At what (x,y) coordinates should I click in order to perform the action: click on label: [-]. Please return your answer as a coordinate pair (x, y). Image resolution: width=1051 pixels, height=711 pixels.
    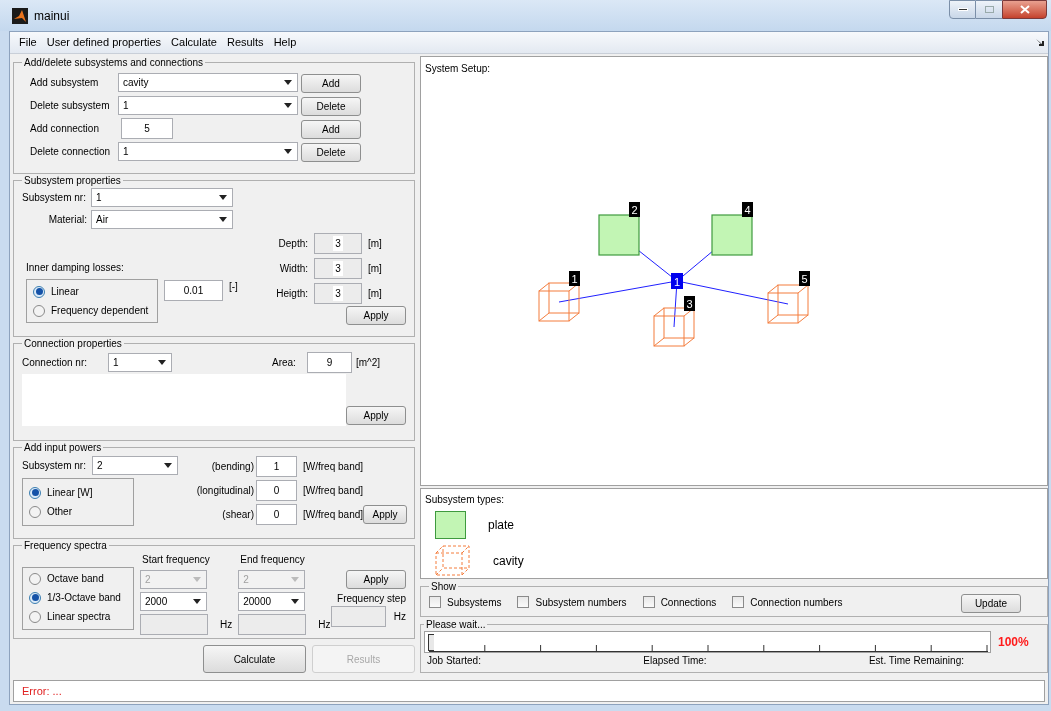
    Looking at the image, I should click on (233, 287).